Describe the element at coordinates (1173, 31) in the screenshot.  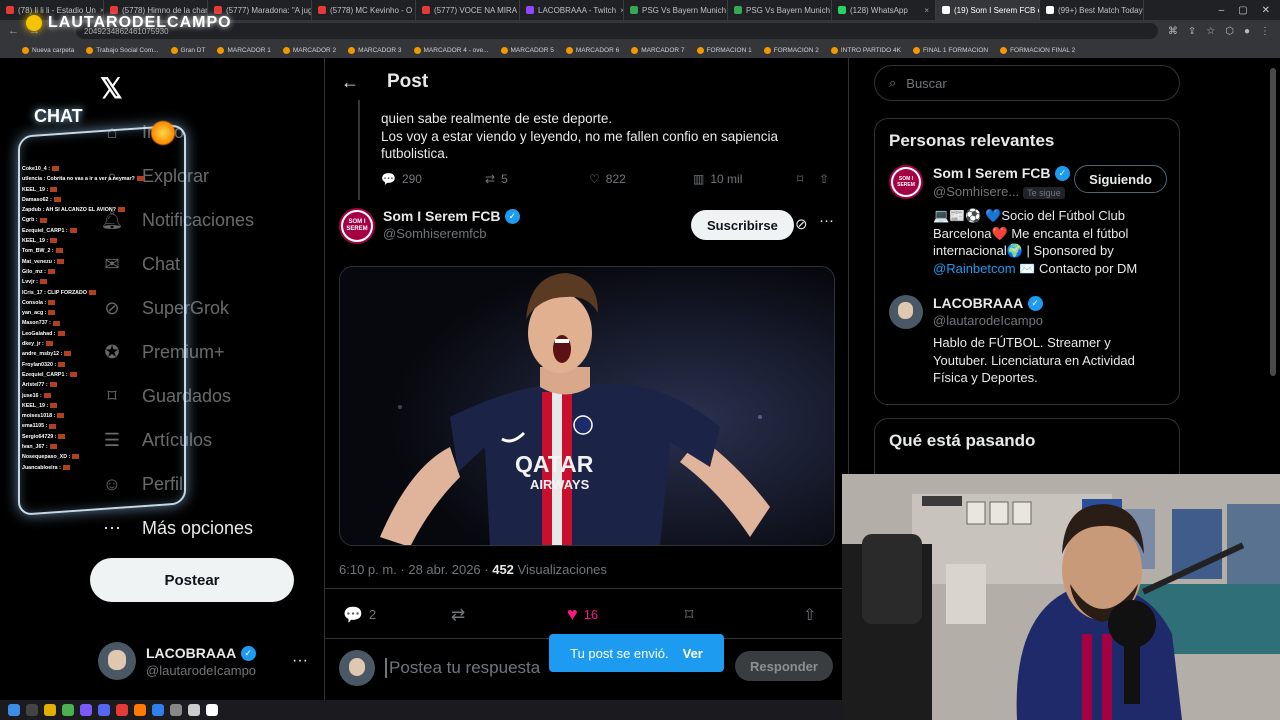
I see `translate-icon: ⌘` at that location.